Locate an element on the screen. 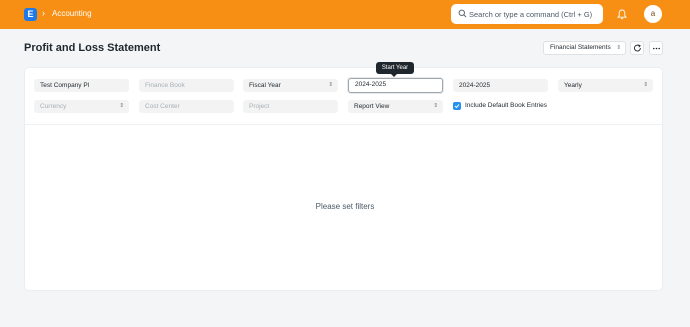 The height and width of the screenshot is (327, 690). currency-select: Currency ⇕ is located at coordinates (81, 106).